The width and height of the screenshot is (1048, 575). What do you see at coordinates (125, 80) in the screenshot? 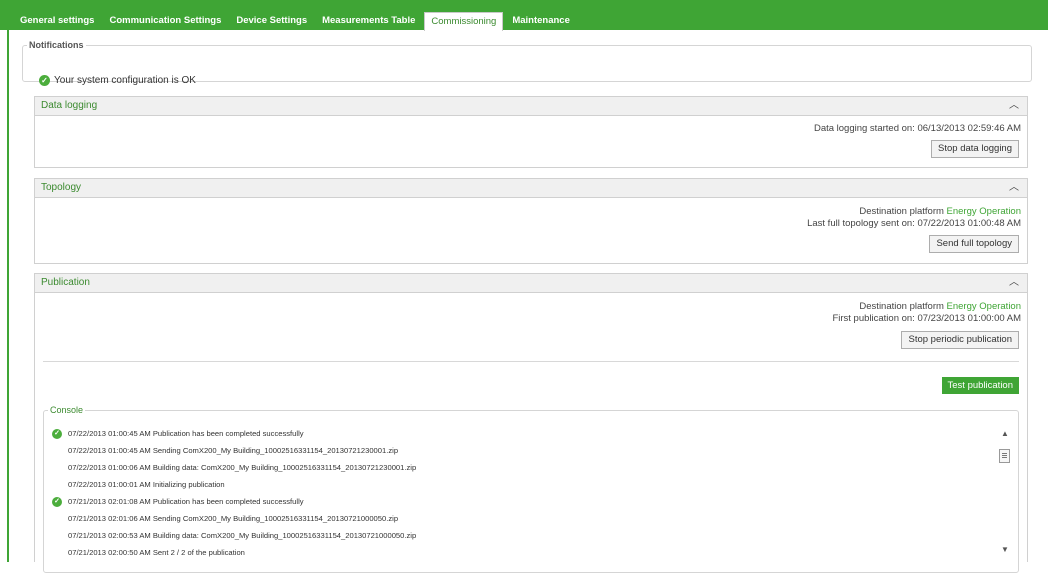
I see `notification-text: Your system configuration is OK` at bounding box center [125, 80].